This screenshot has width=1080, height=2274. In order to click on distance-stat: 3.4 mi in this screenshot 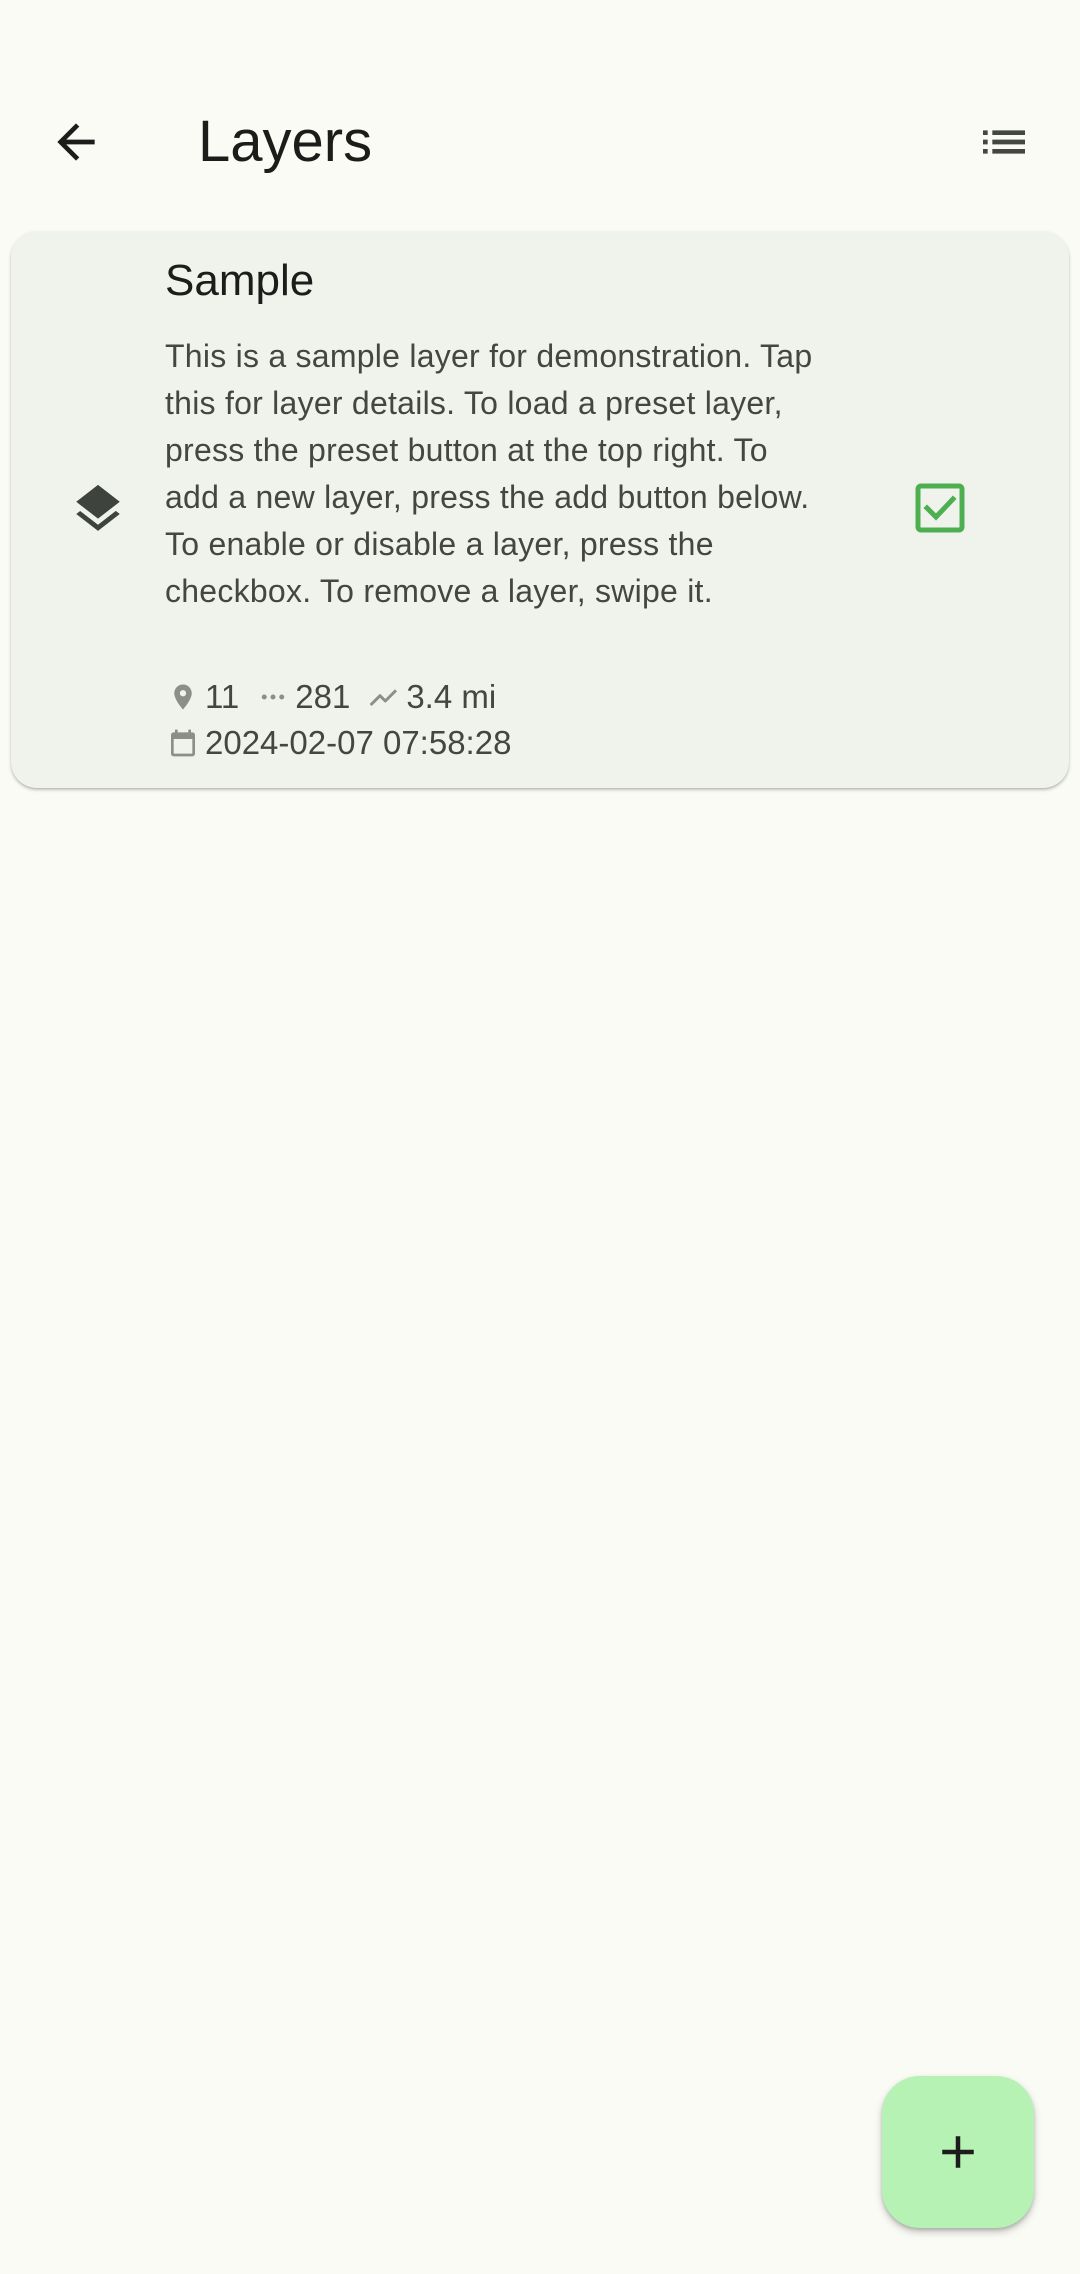, I will do `click(431, 697)`.